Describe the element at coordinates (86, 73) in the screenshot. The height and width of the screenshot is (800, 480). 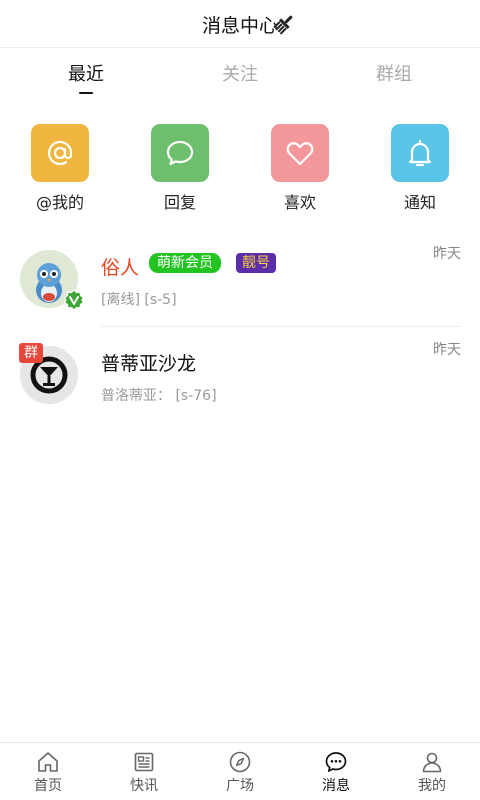
I see `tab-recent: 最近` at that location.